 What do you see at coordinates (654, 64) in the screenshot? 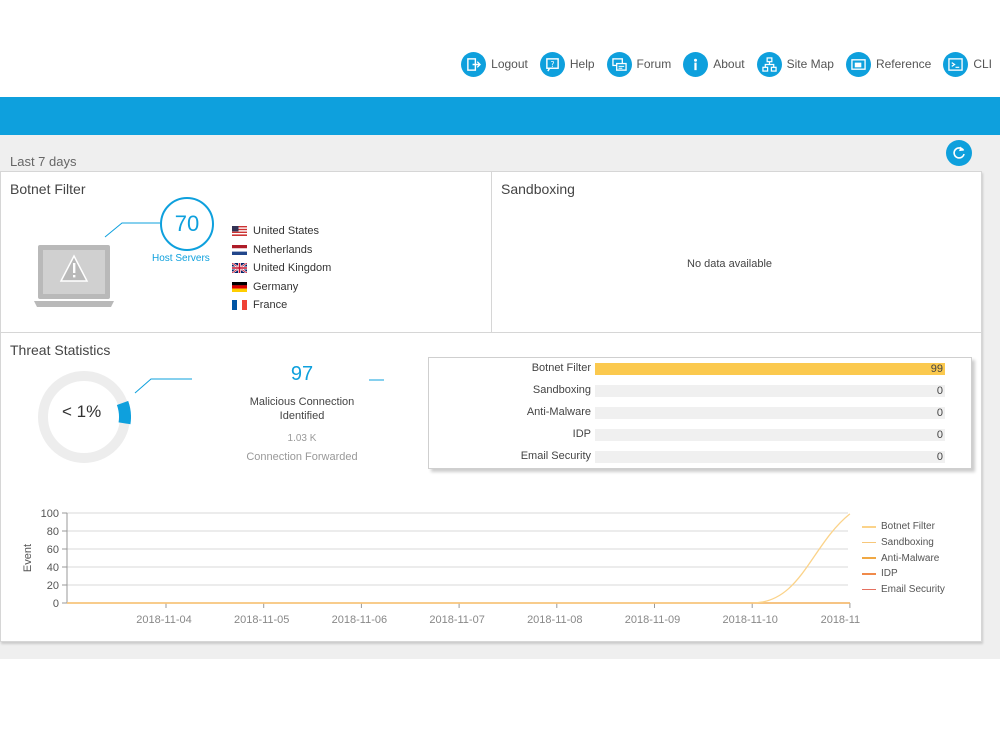
I see `forum-label: Forum` at bounding box center [654, 64].